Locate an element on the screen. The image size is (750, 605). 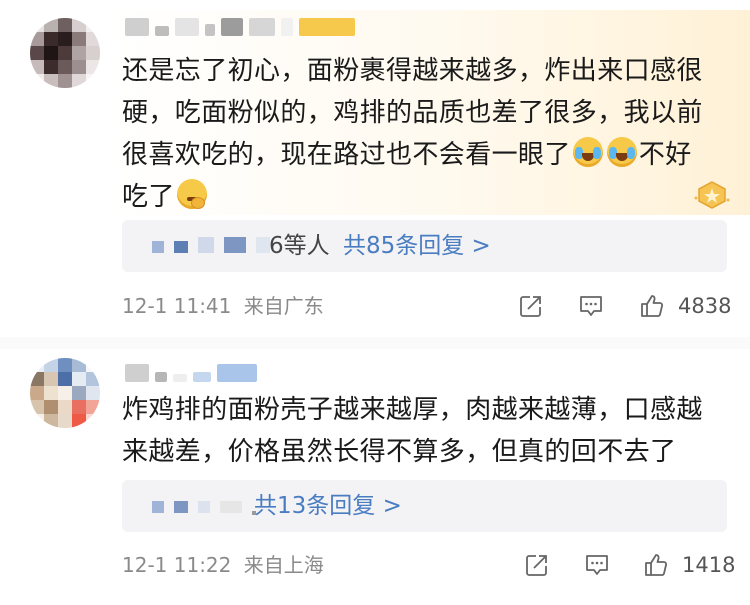
vip-badge-icon is located at coordinates (712, 195).